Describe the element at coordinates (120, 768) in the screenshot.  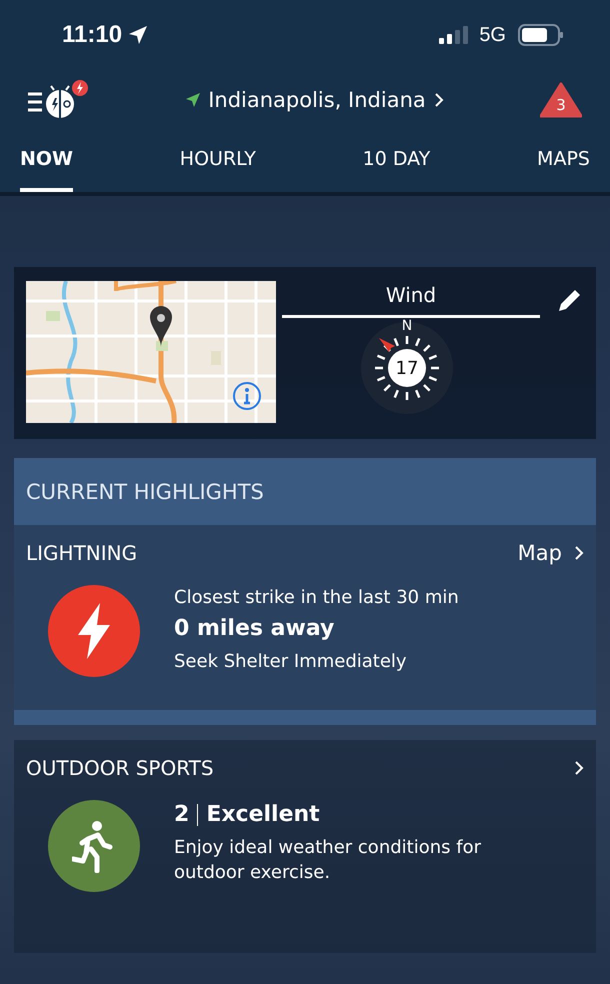
I see `card-title: OUTDOOR SPORTS` at that location.